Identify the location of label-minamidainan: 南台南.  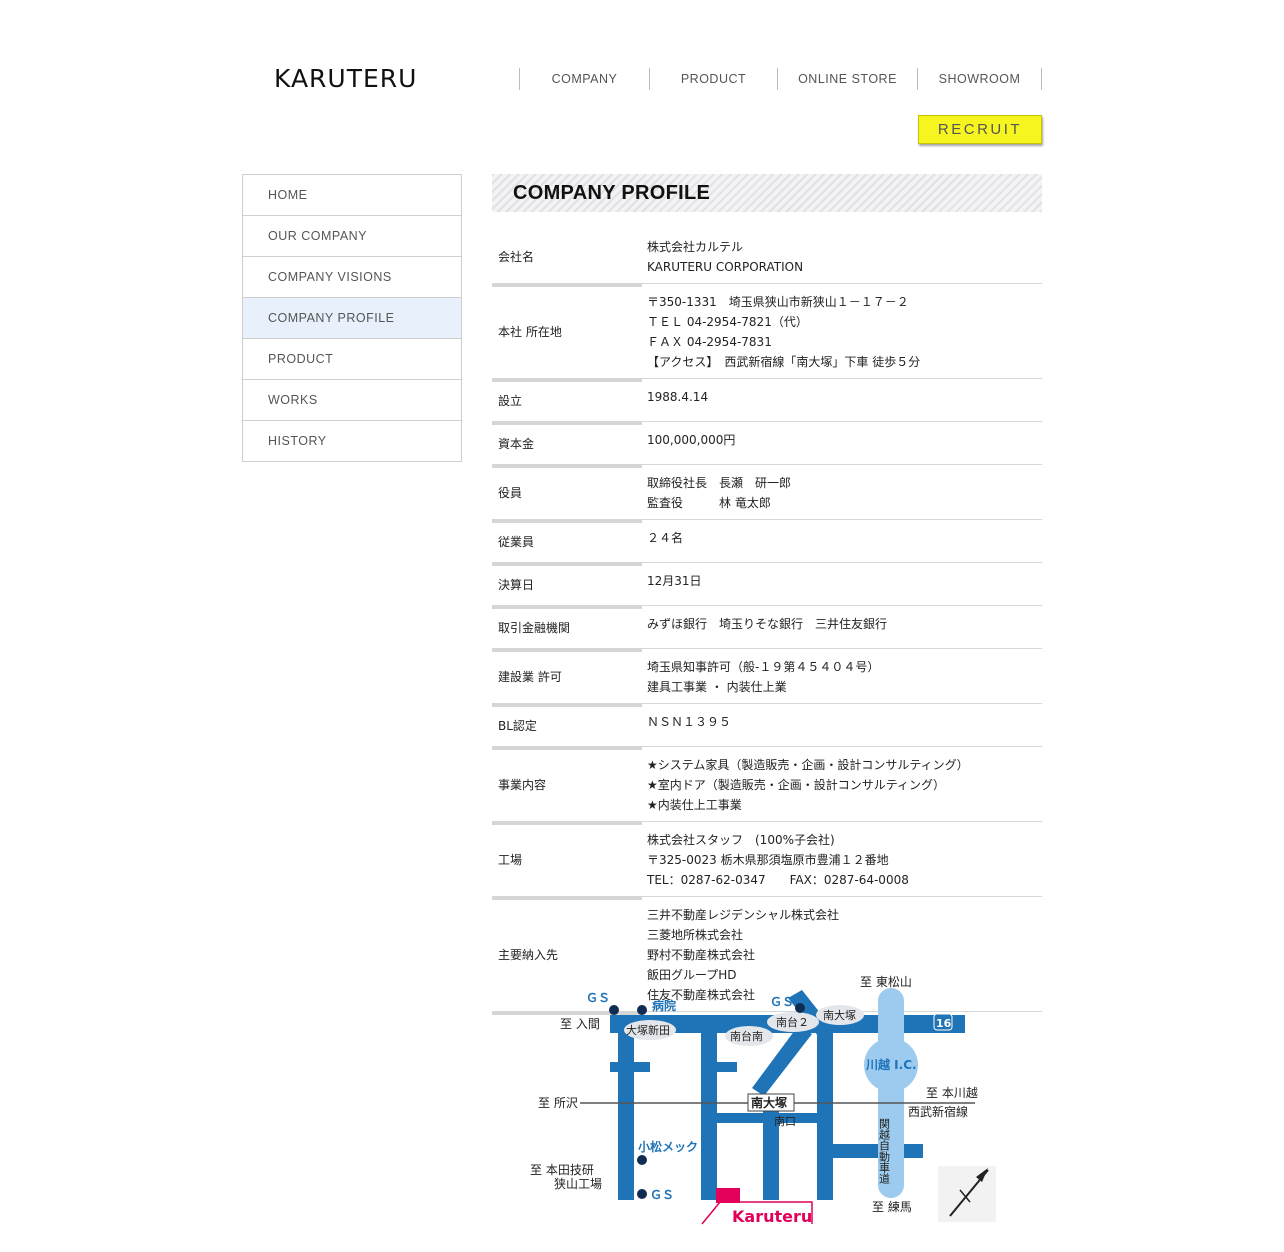
(746, 1036).